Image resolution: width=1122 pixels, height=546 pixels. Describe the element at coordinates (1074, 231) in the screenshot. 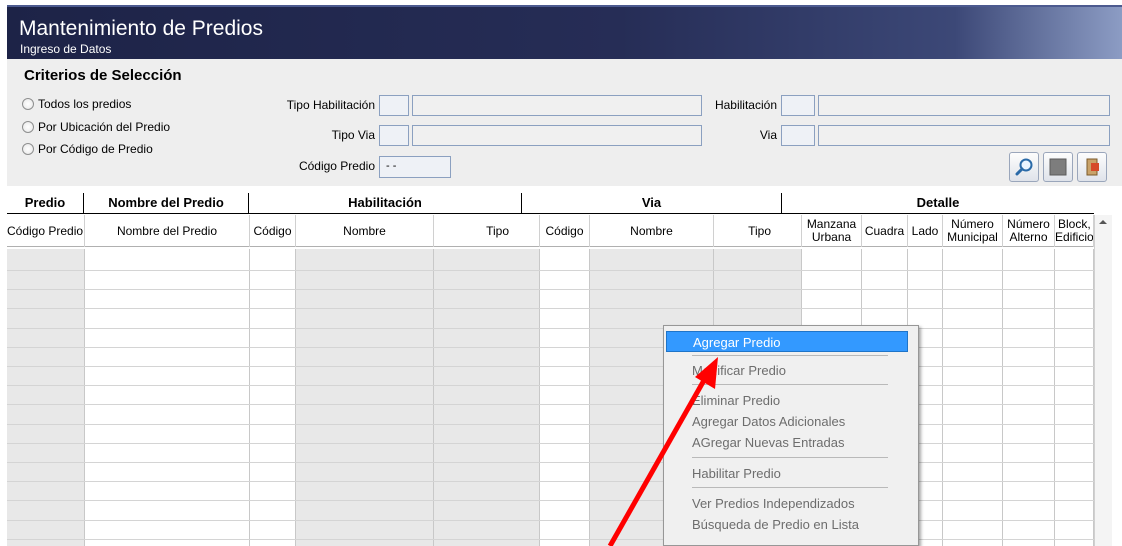

I see `col-block-edificio: Block, Edificio` at that location.